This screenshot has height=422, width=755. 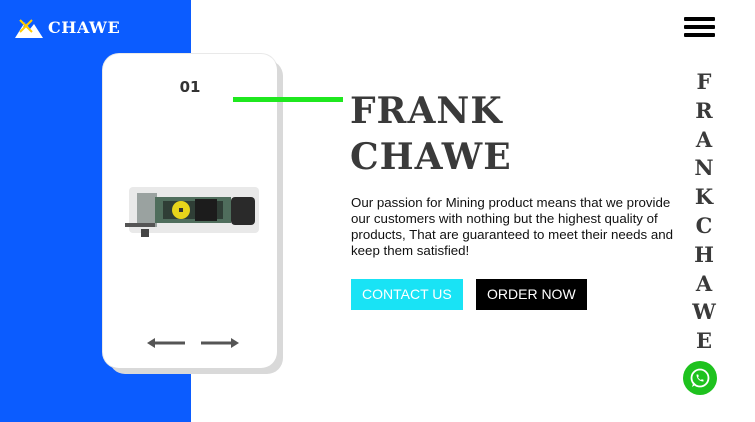 I want to click on vertical-letter: N, so click(x=704, y=168).